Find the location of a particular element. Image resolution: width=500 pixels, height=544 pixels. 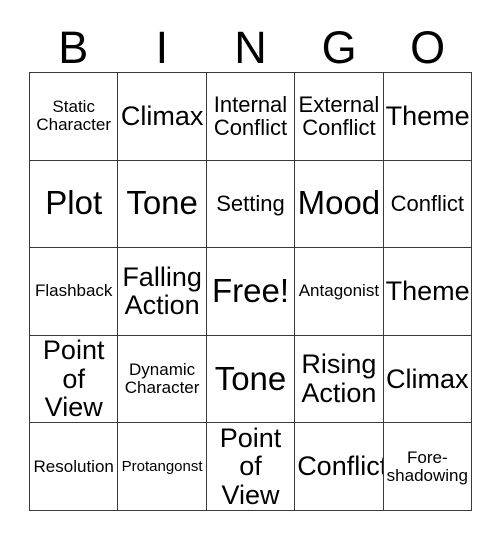

bingo-cell: Falling Action is located at coordinates (162, 292).